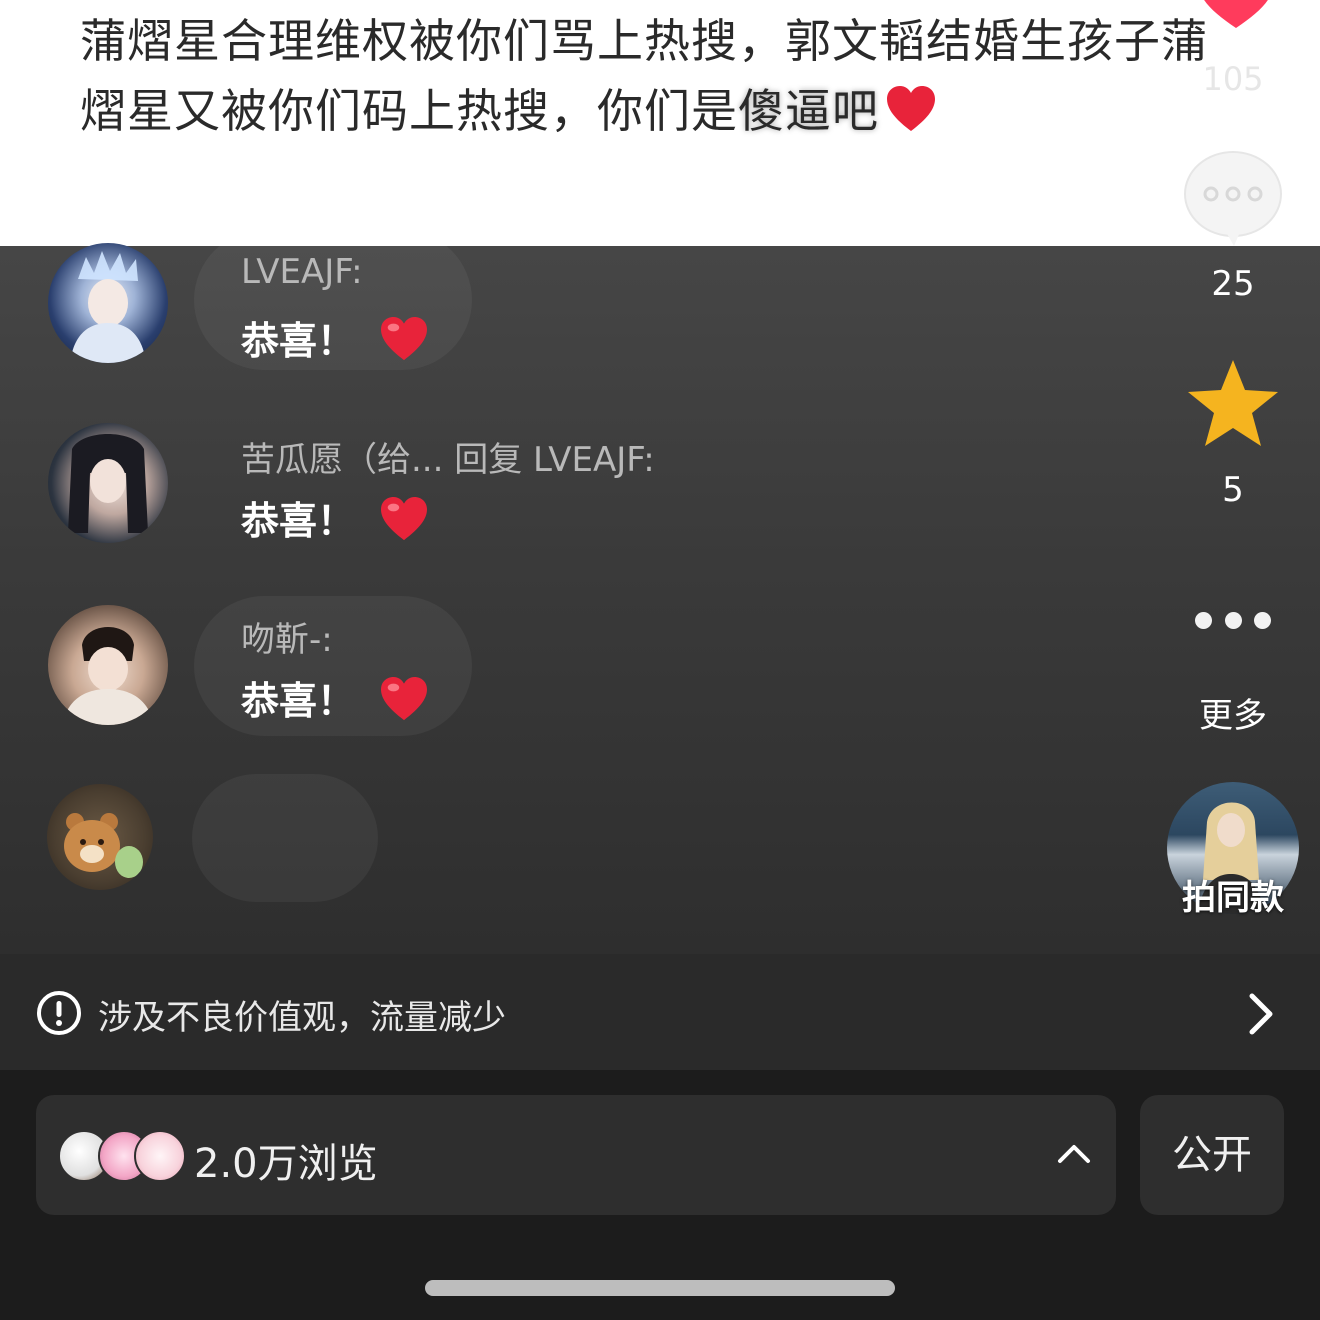  Describe the element at coordinates (1236, 15) in the screenshot. I see `like-heart-icon` at that location.